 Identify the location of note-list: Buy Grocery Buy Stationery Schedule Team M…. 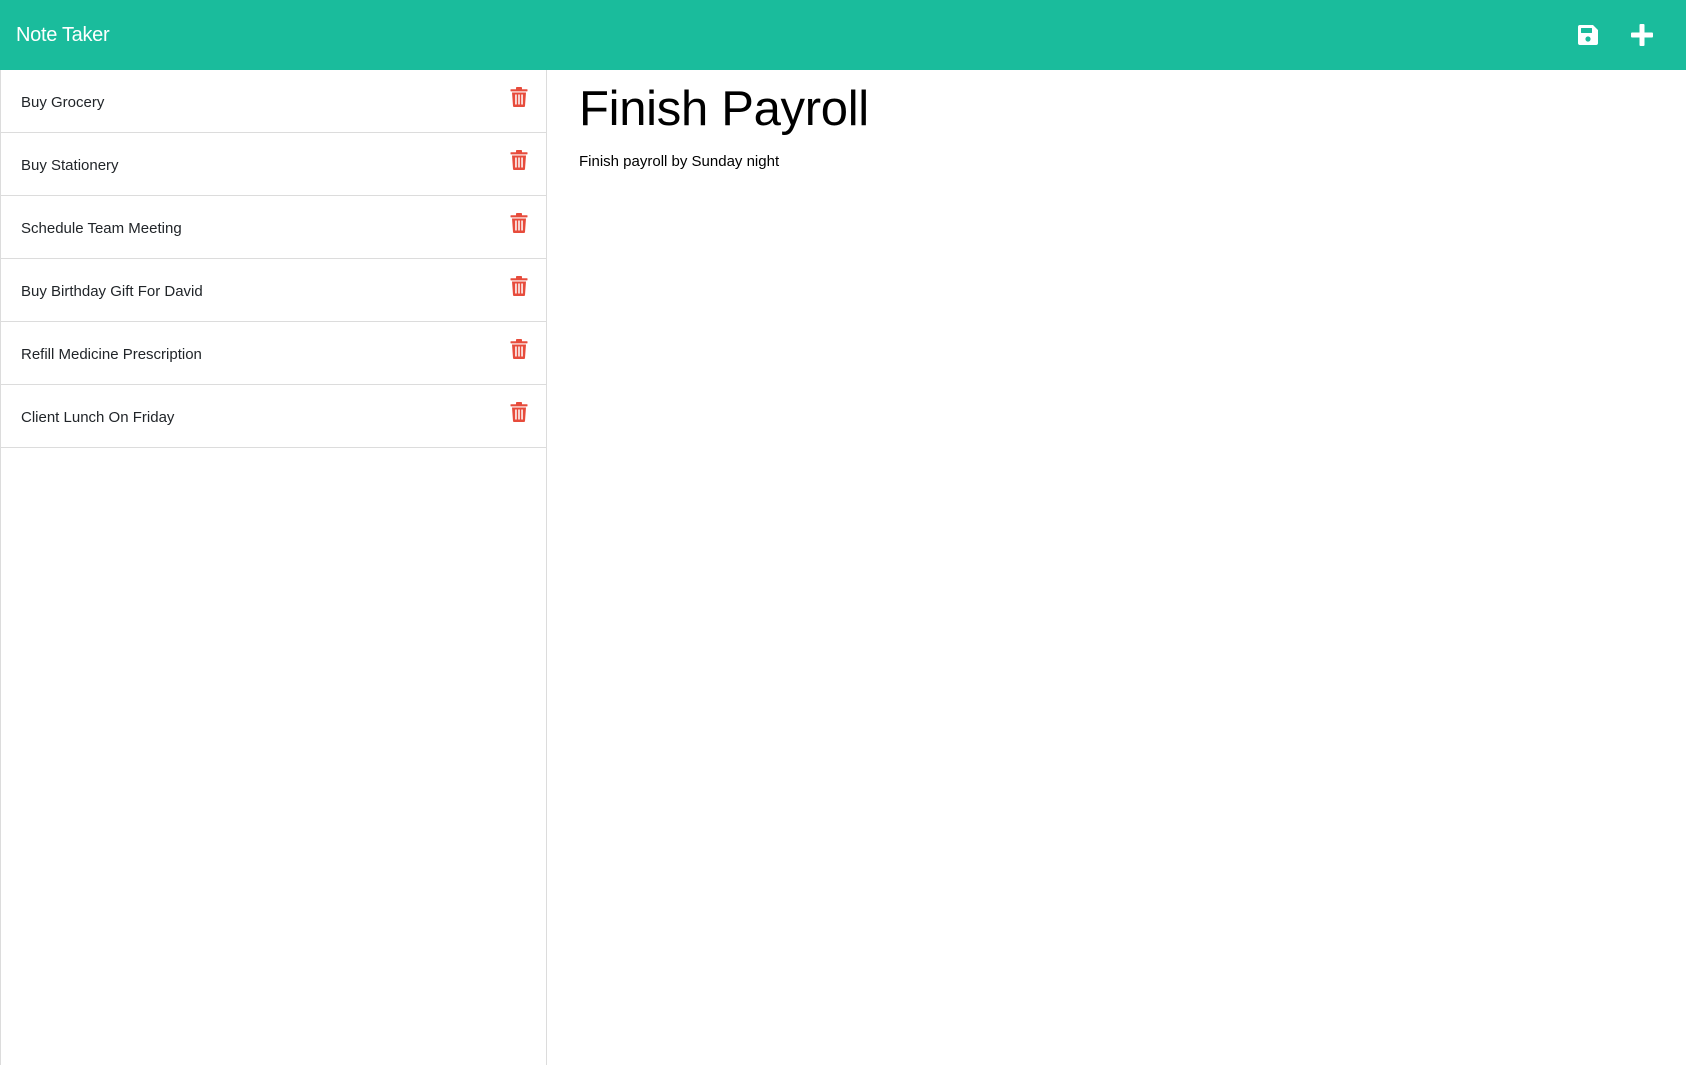
(273, 259).